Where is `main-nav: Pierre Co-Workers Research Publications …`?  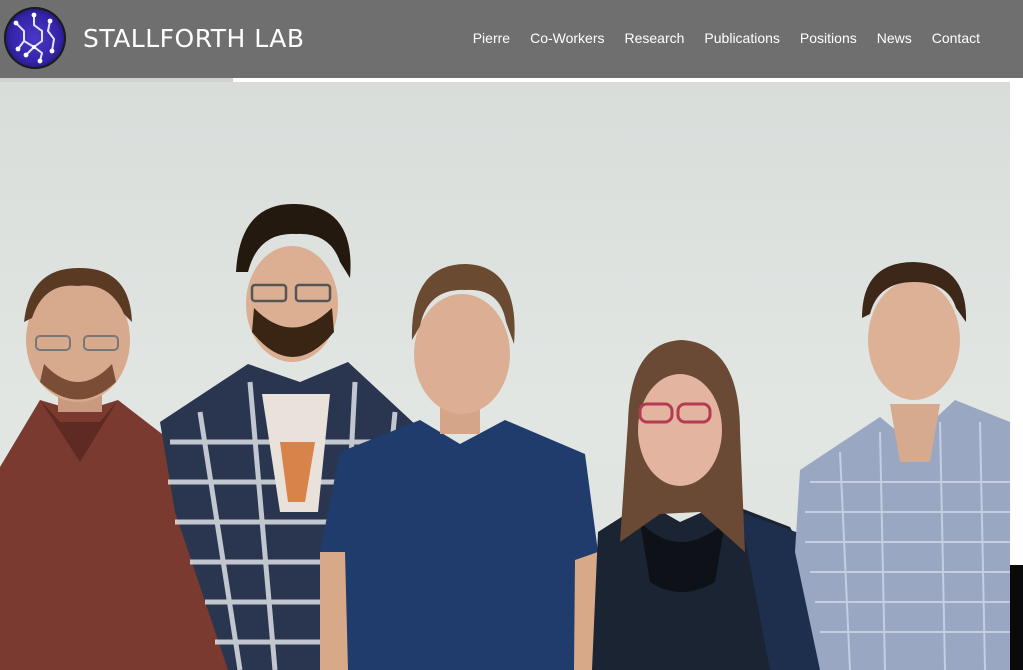
main-nav: Pierre Co-Workers Research Publications … is located at coordinates (726, 38).